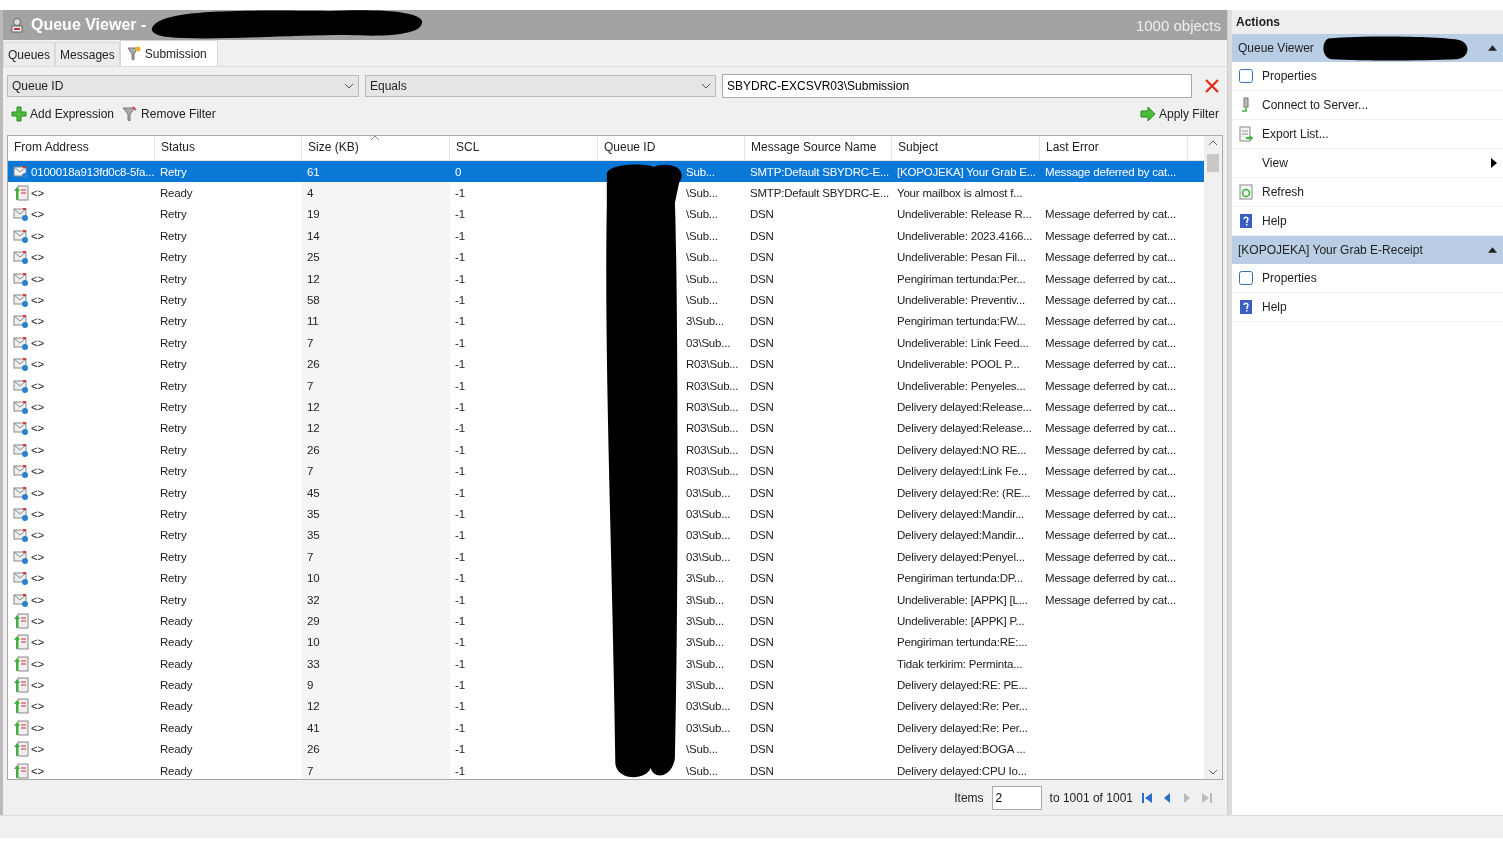 The width and height of the screenshot is (1503, 847). Describe the element at coordinates (1212, 86) in the screenshot. I see `close-icon` at that location.